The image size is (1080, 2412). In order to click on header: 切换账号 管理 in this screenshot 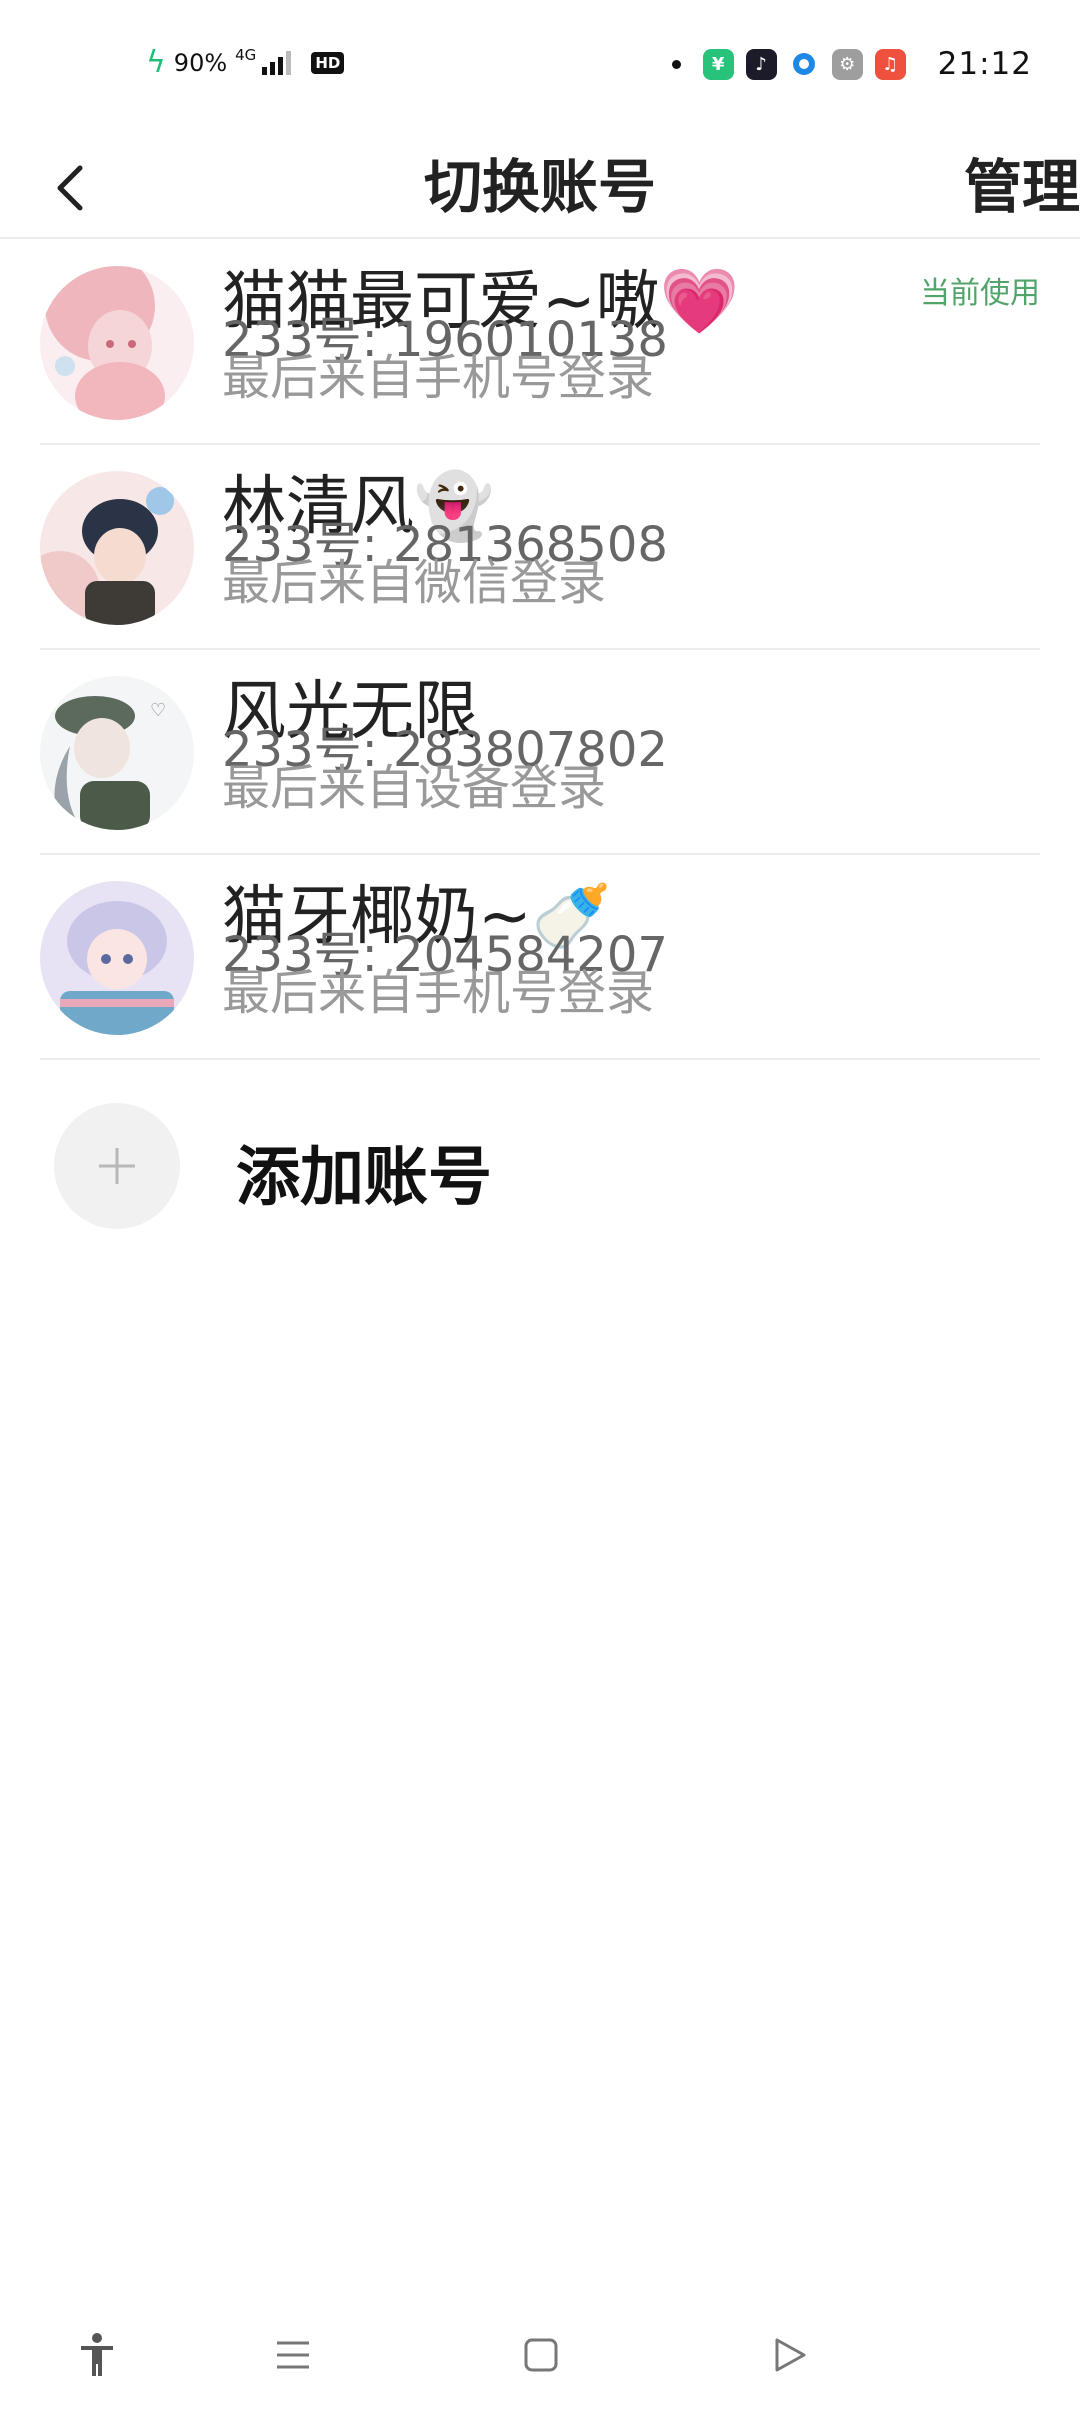, I will do `click(540, 187)`.